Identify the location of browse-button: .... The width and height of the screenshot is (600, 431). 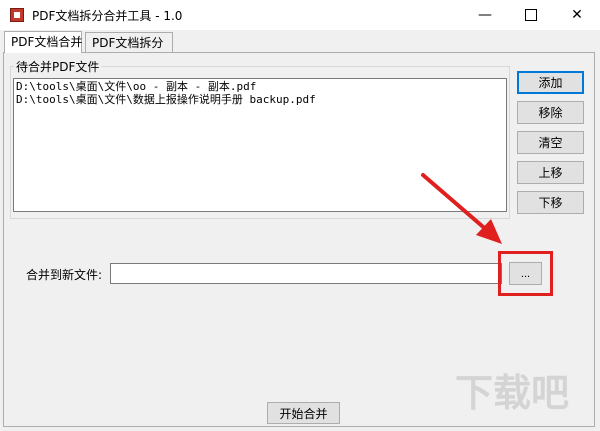
(525, 273).